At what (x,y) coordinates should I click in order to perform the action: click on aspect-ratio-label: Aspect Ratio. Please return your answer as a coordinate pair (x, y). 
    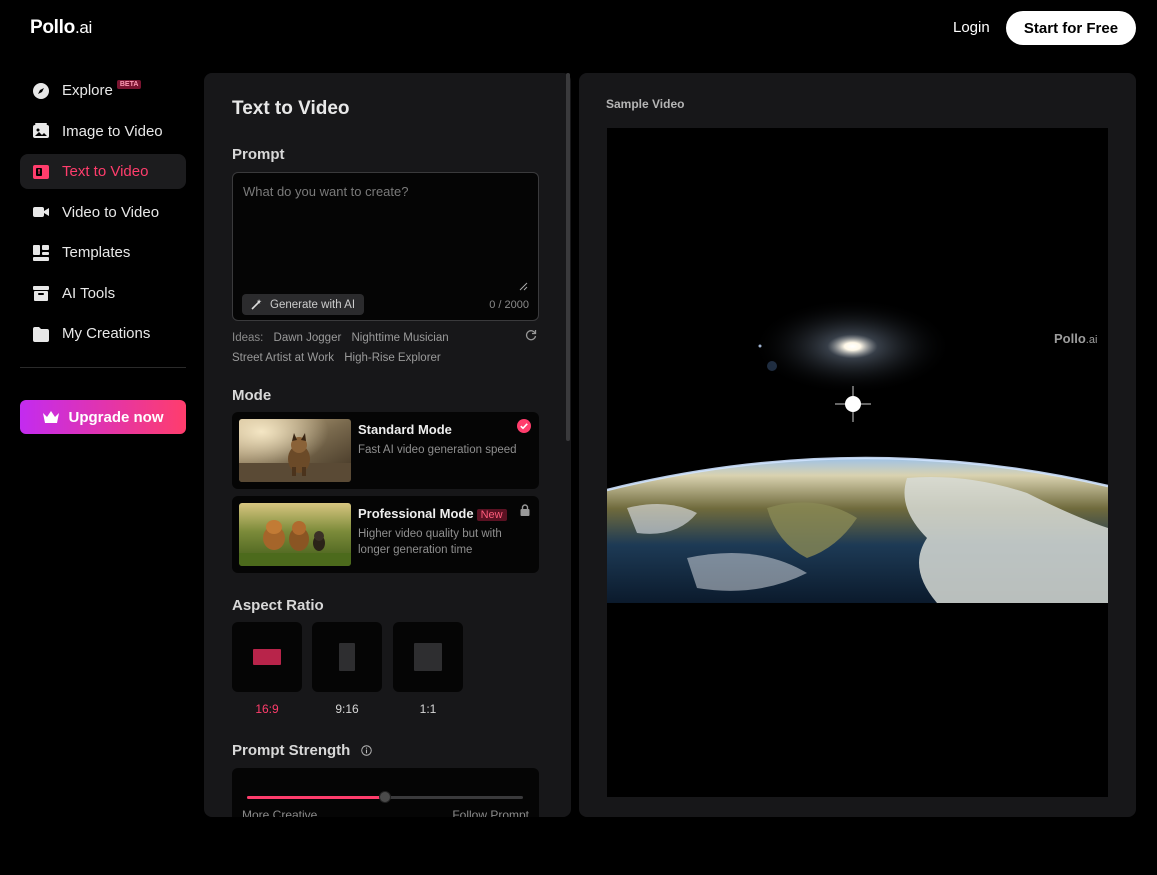
    Looking at the image, I should click on (278, 605).